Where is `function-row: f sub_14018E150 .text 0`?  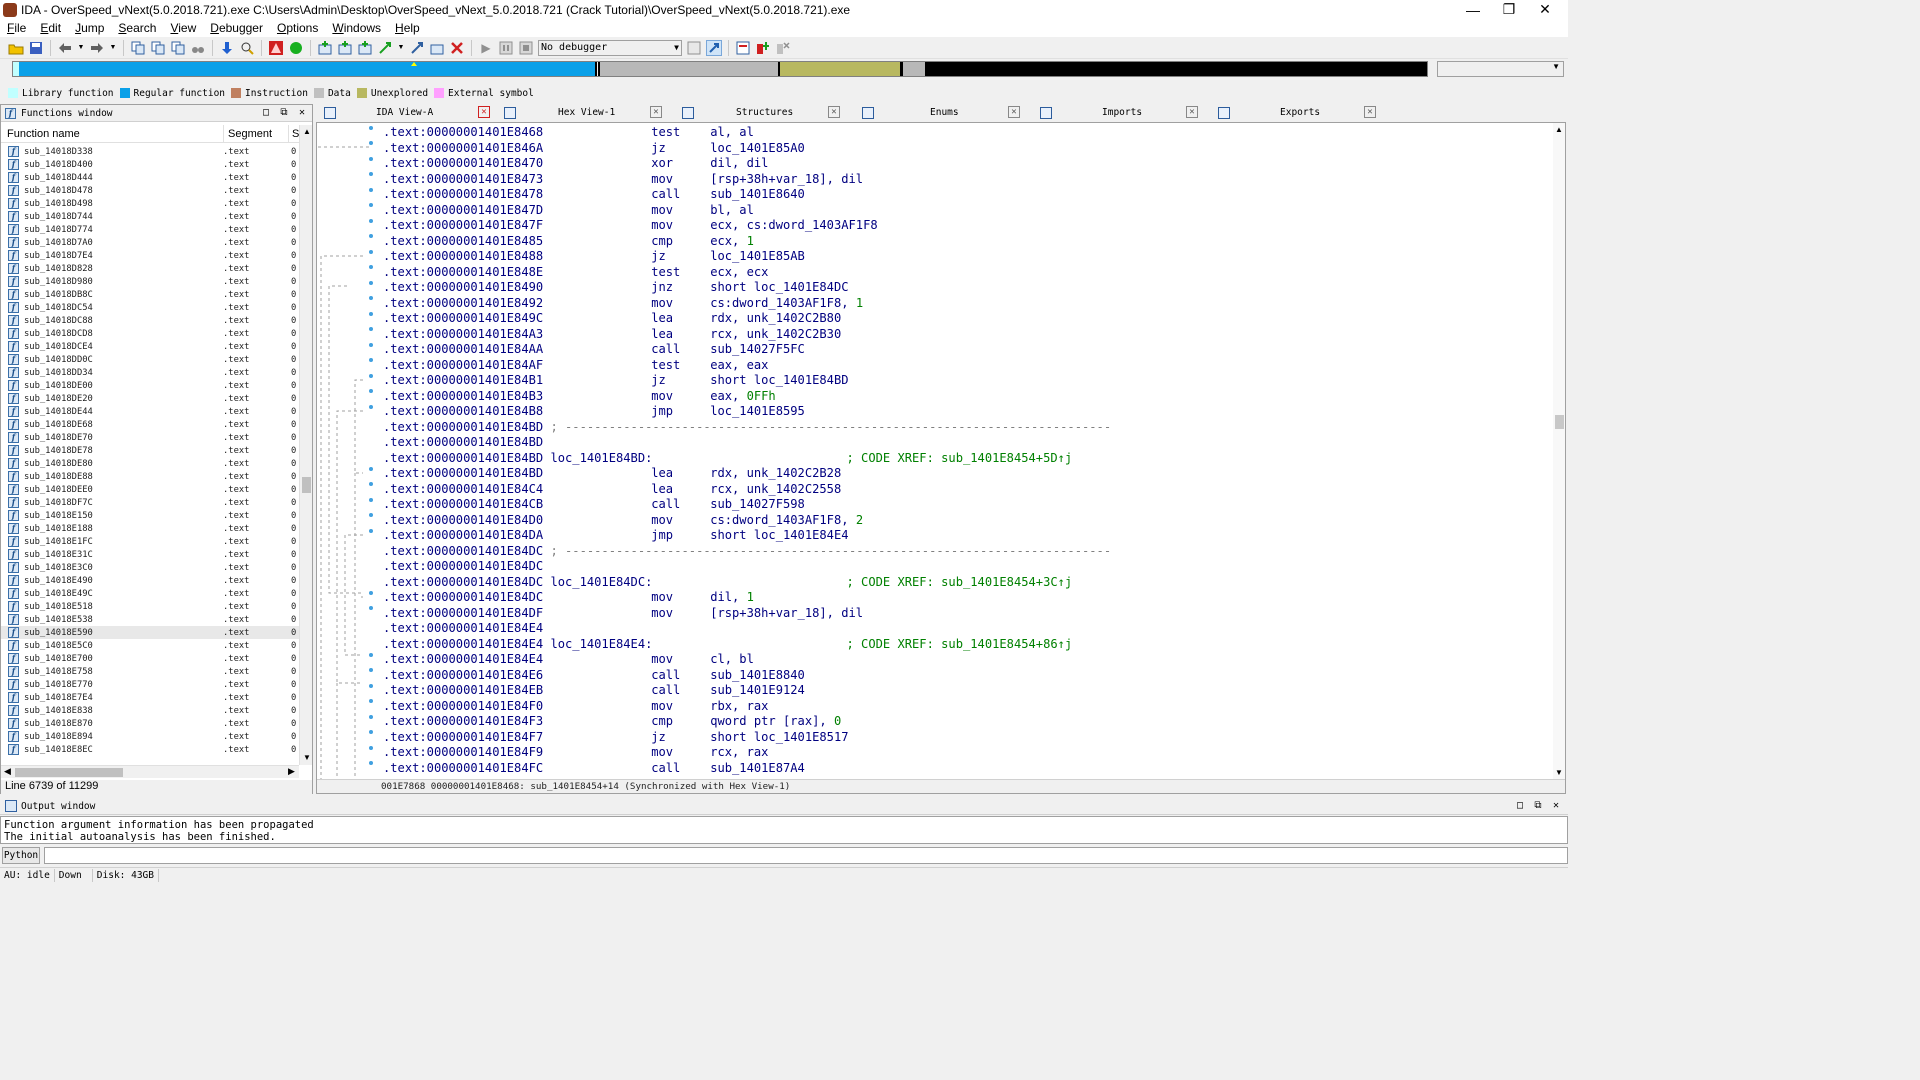 function-row: f sub_14018E150 .text 0 is located at coordinates (151, 515).